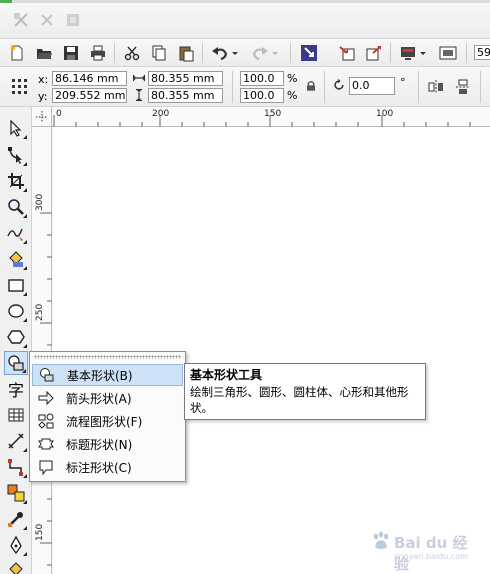  Describe the element at coordinates (16, 155) in the screenshot. I see `shape-tool` at that location.